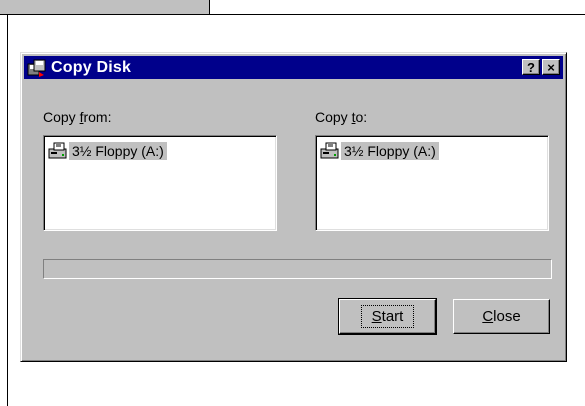 The height and width of the screenshot is (406, 585). I want to click on copy-to-listbox: 3½ Floppy (A:), so click(432, 183).